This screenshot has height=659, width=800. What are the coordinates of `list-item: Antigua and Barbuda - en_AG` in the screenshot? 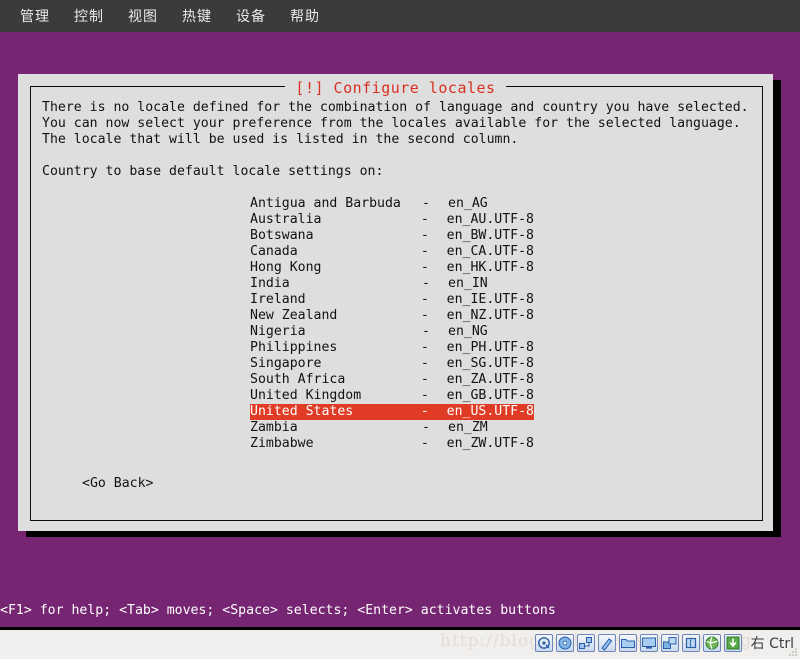 It's located at (392, 204).